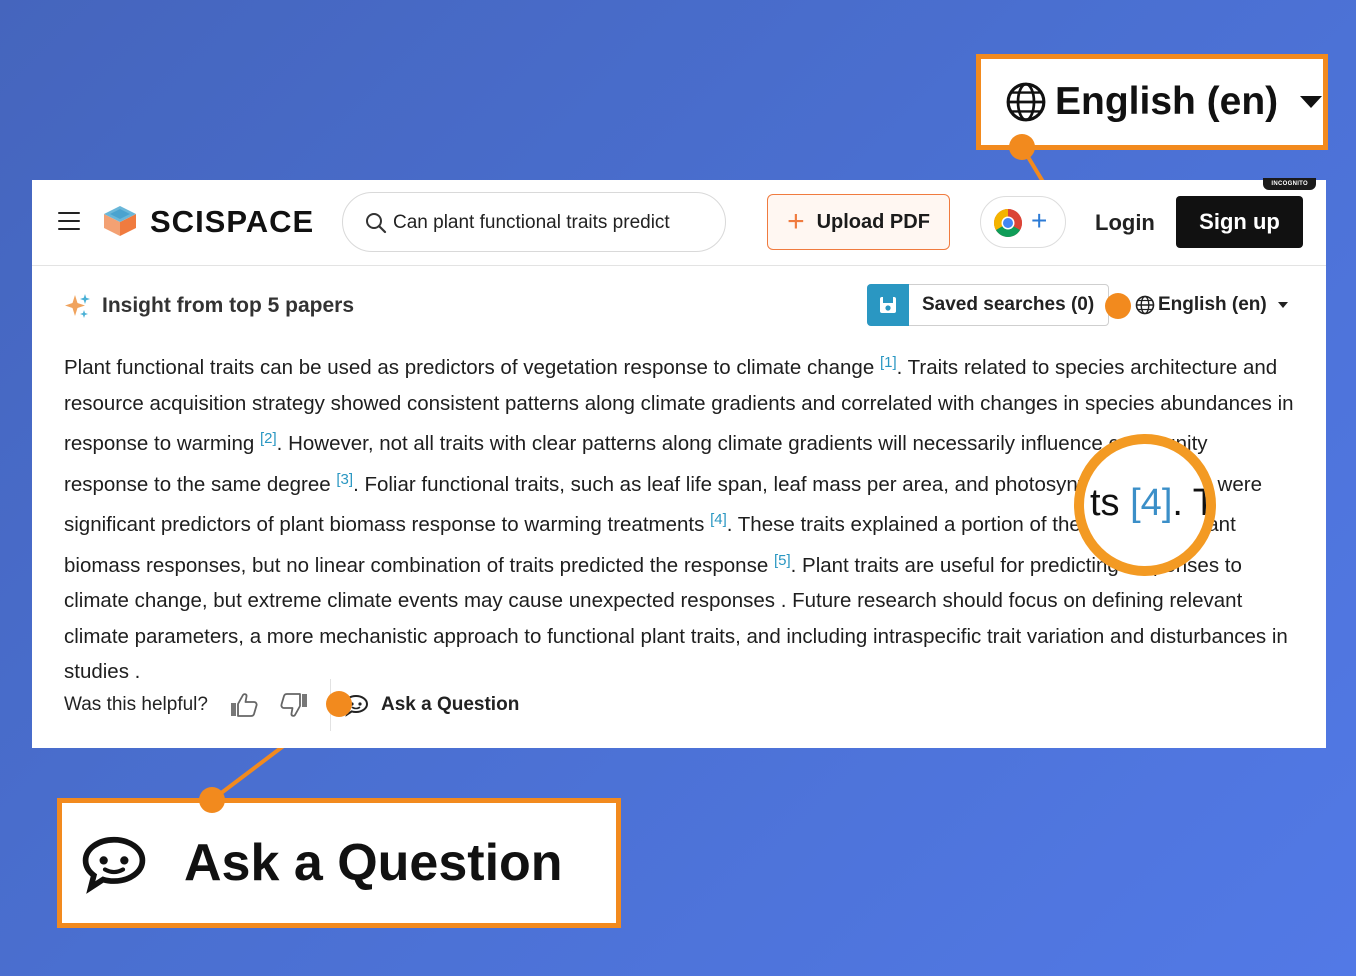 The height and width of the screenshot is (976, 1356). What do you see at coordinates (136, 704) in the screenshot?
I see `helpful-prompt: Was this helpful?` at bounding box center [136, 704].